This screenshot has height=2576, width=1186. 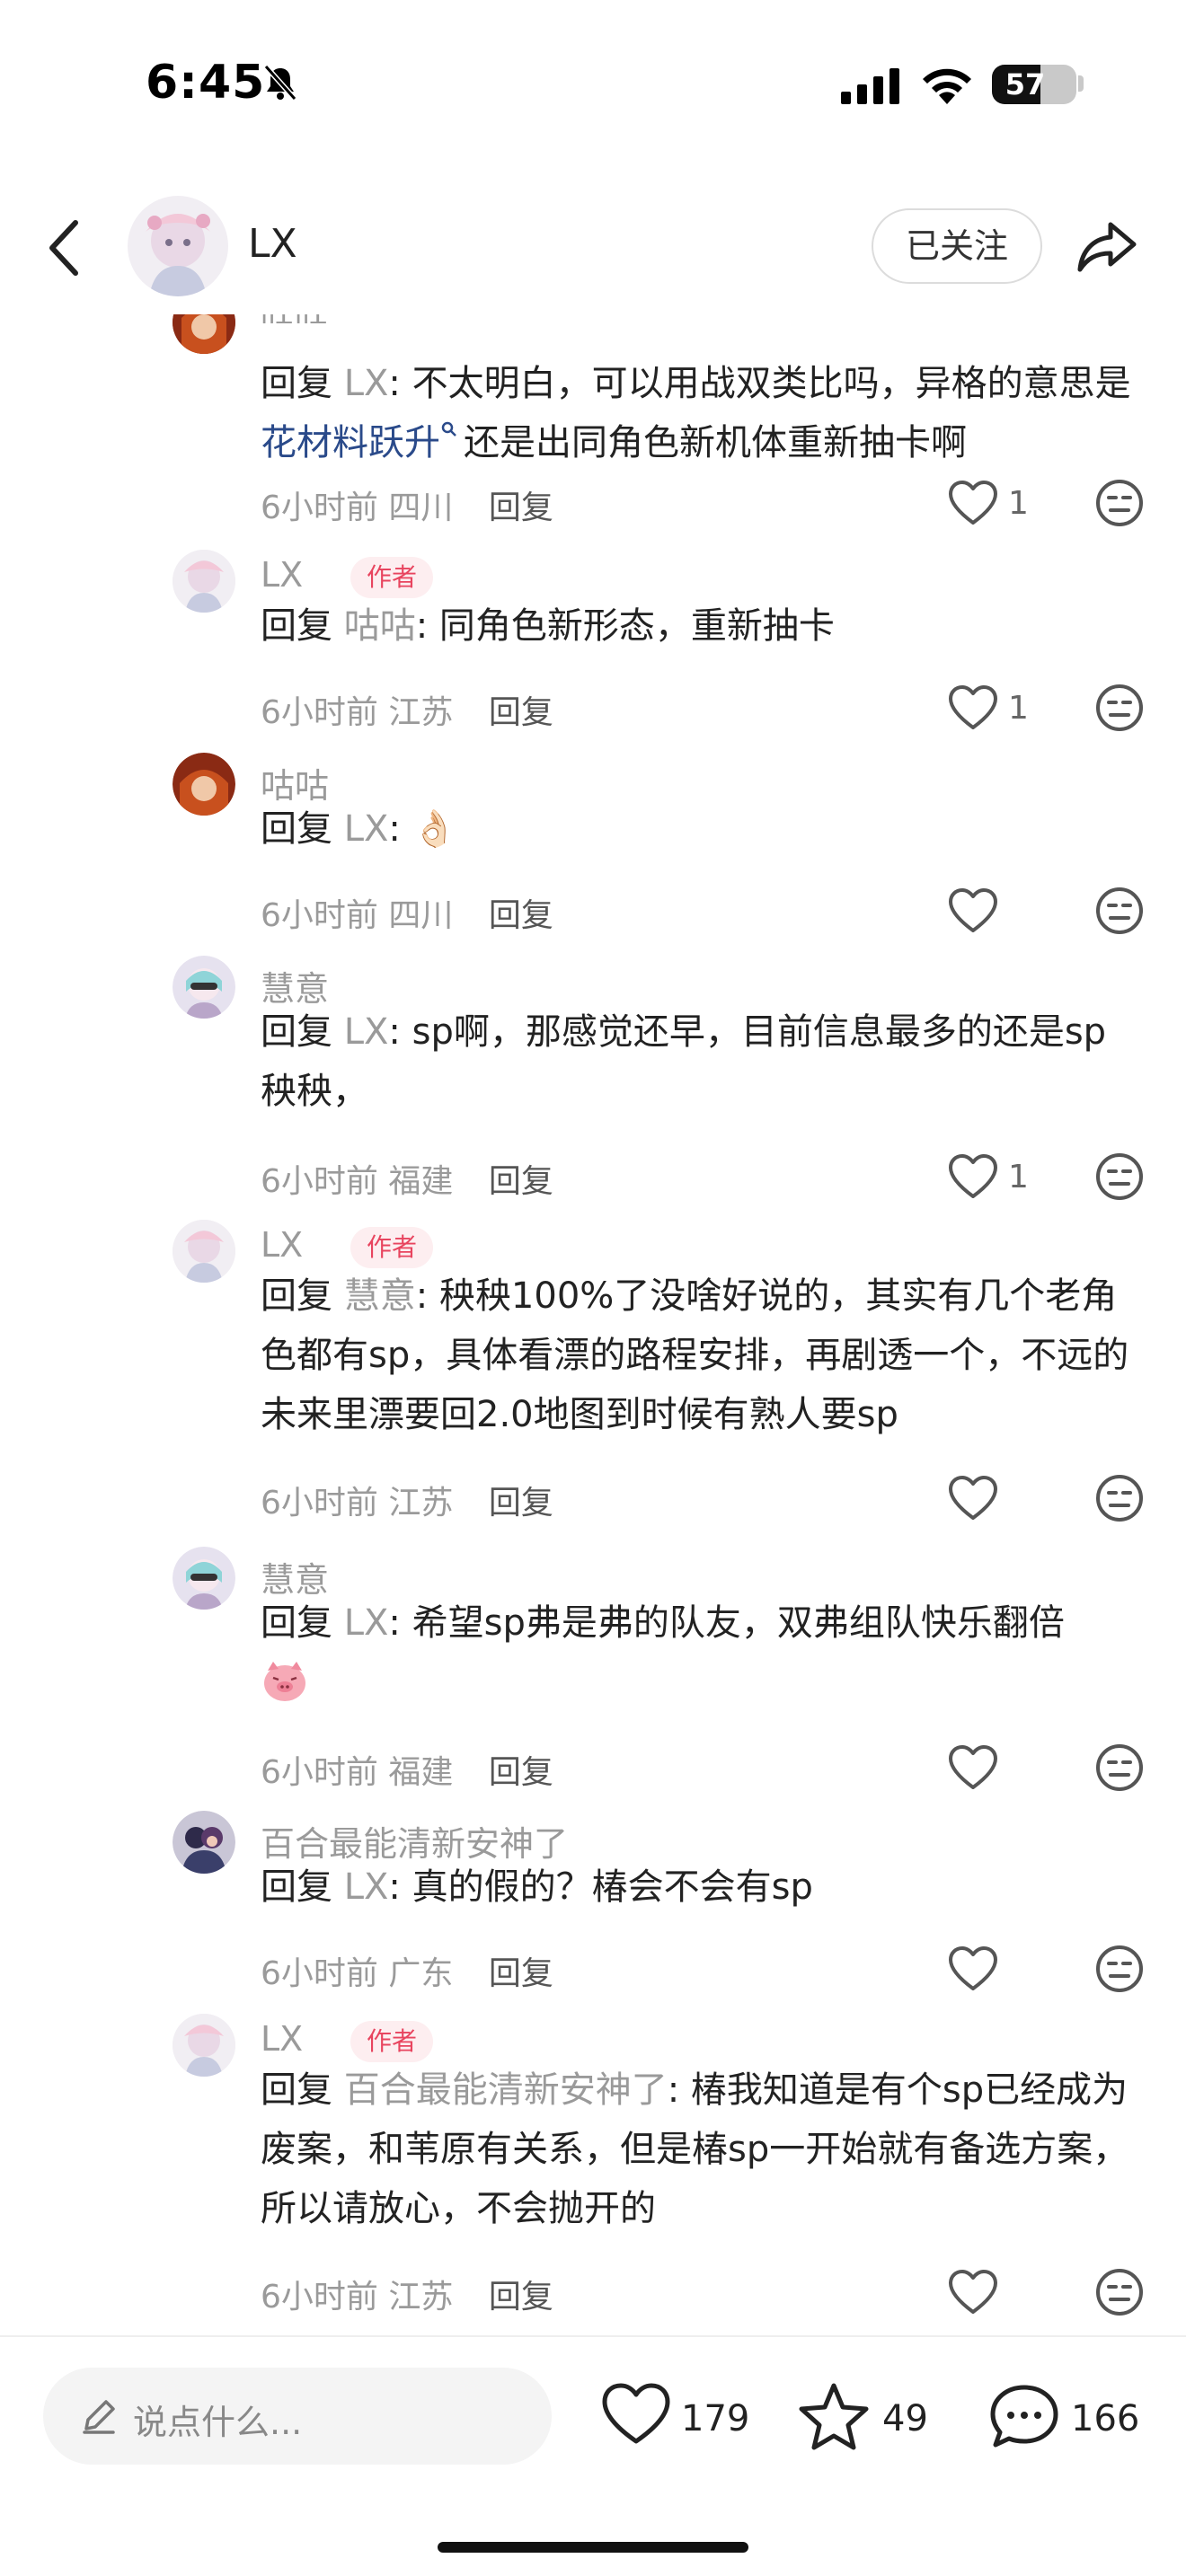 I want to click on star-icon, so click(x=834, y=2416).